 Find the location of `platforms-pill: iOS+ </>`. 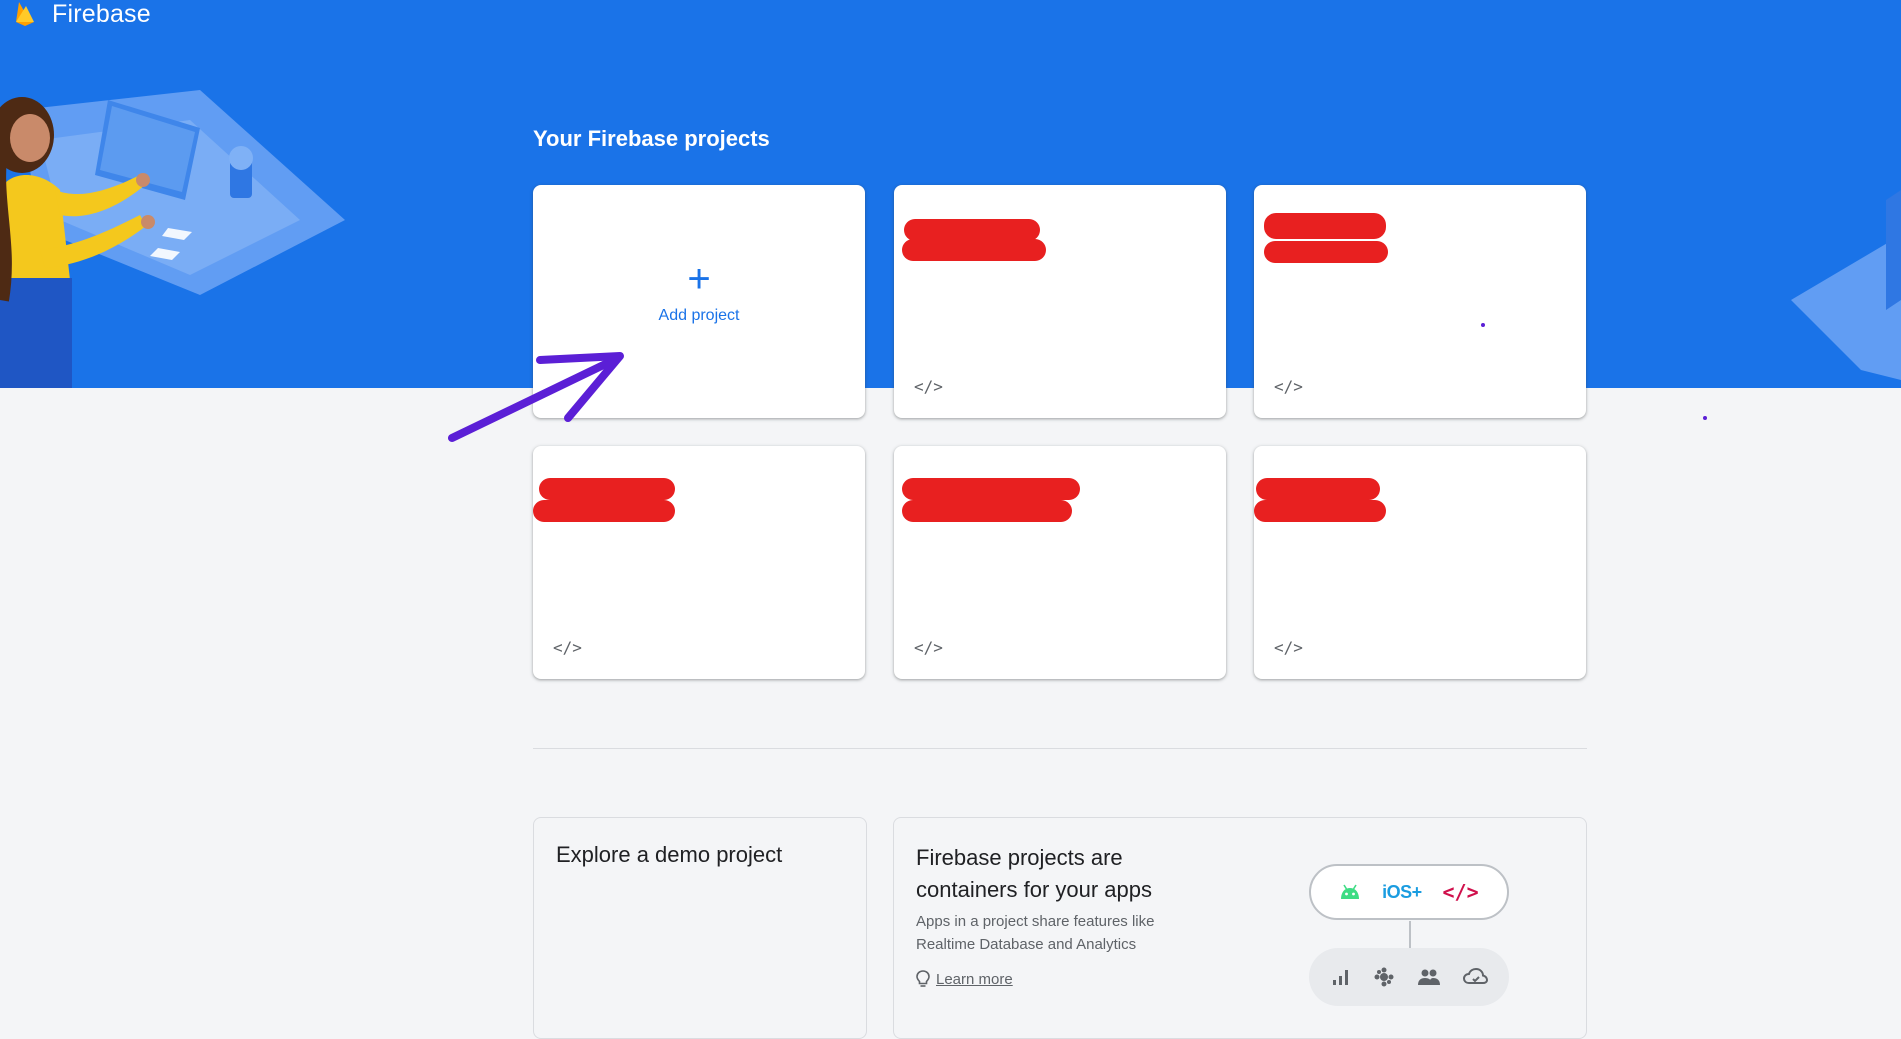

platforms-pill: iOS+ </> is located at coordinates (1409, 892).